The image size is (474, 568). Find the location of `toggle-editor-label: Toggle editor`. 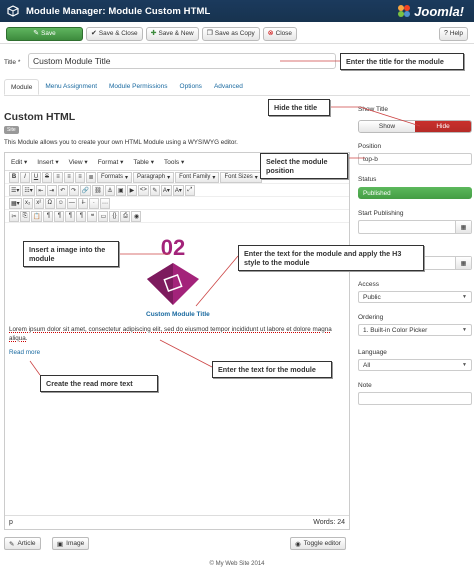

toggle-editor-label: Toggle editor is located at coordinates (322, 543).